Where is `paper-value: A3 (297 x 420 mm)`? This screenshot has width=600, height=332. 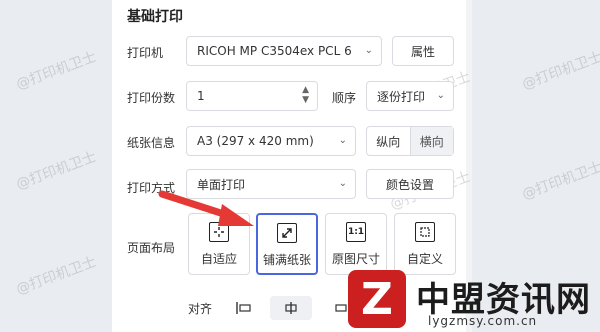
paper-value: A3 (297 x 420 mm) is located at coordinates (255, 141).